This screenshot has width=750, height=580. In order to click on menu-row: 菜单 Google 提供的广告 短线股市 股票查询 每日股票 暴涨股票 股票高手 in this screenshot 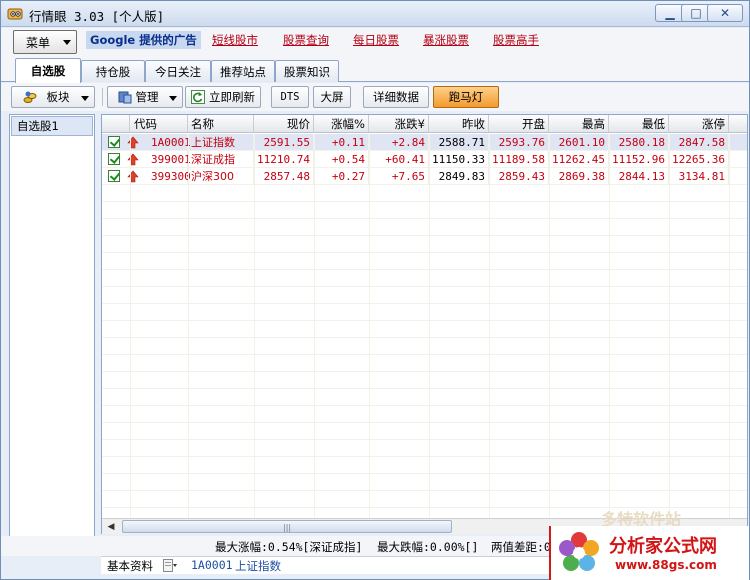, I will do `click(375, 42)`.